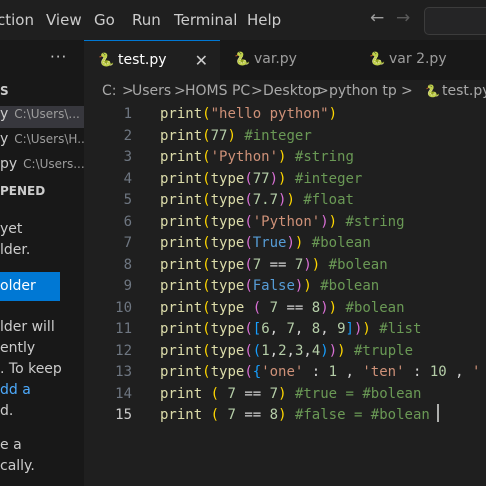 This screenshot has width=486, height=486. What do you see at coordinates (31, 369) in the screenshot?
I see `info-text: . To keep` at bounding box center [31, 369].